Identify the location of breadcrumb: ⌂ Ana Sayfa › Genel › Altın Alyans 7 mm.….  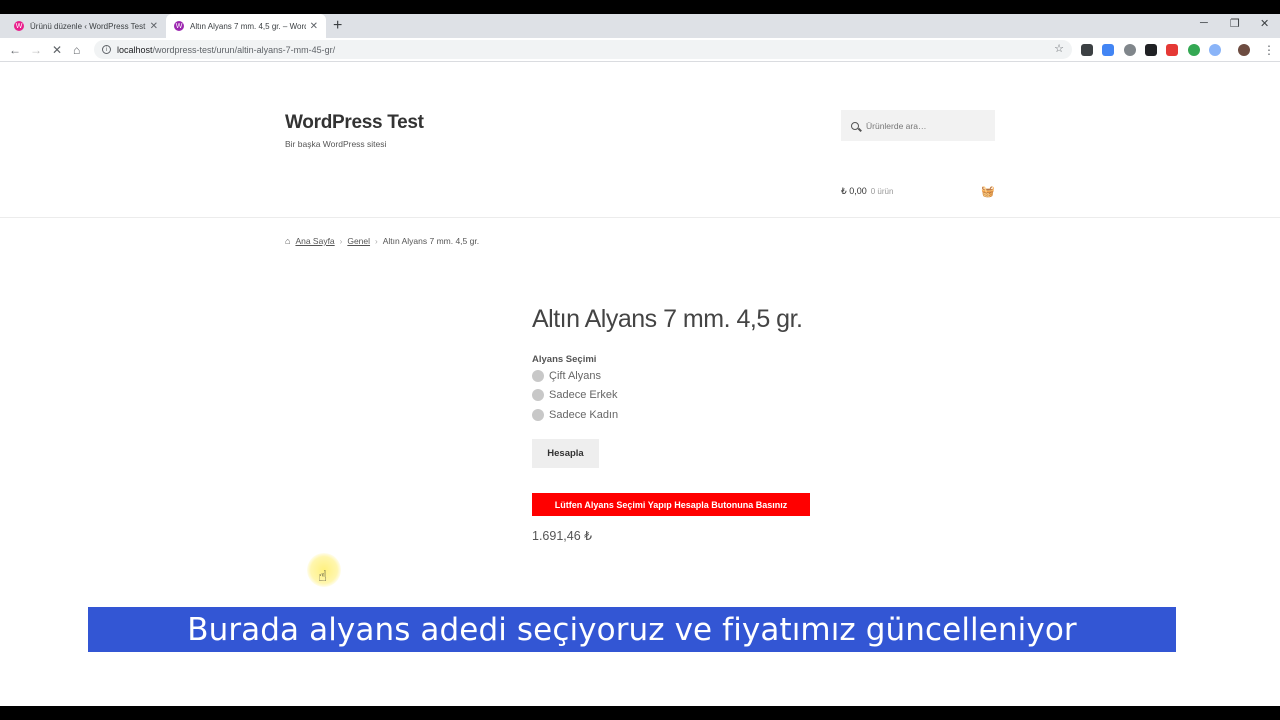
(382, 241).